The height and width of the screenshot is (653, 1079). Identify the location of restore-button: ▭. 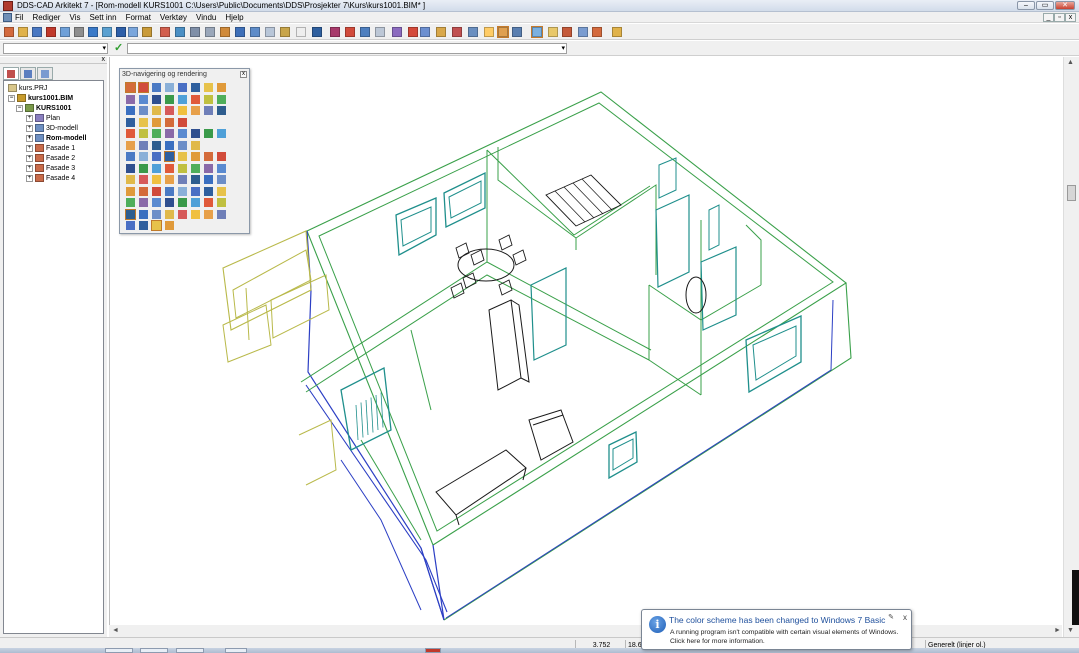
(1045, 5).